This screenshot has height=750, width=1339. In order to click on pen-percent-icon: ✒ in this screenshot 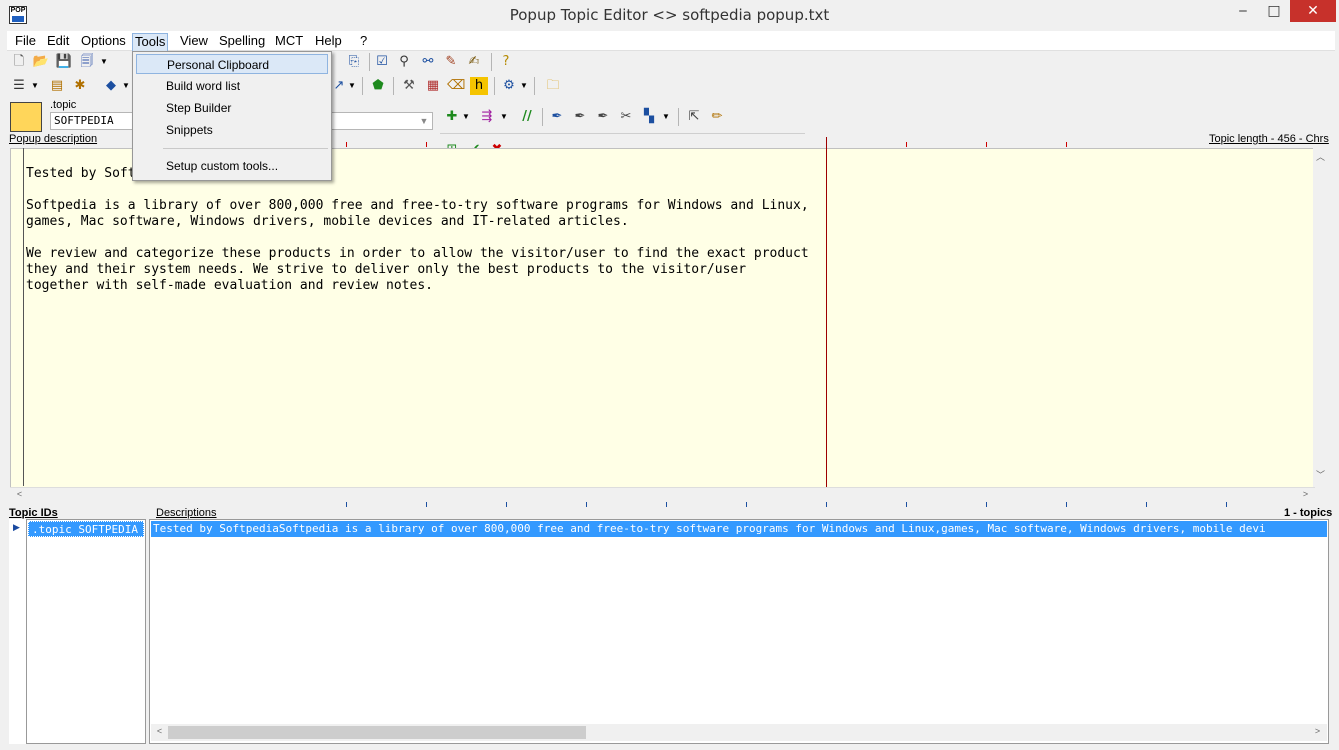, I will do `click(580, 117)`.